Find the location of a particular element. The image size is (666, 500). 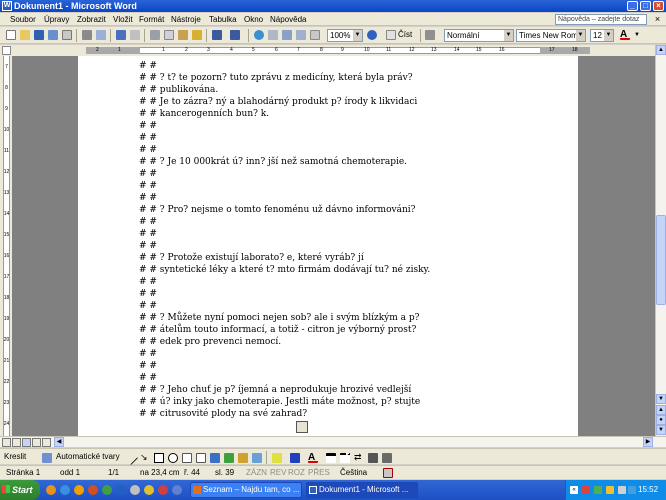

menu-okno: Okno is located at coordinates (253, 19).